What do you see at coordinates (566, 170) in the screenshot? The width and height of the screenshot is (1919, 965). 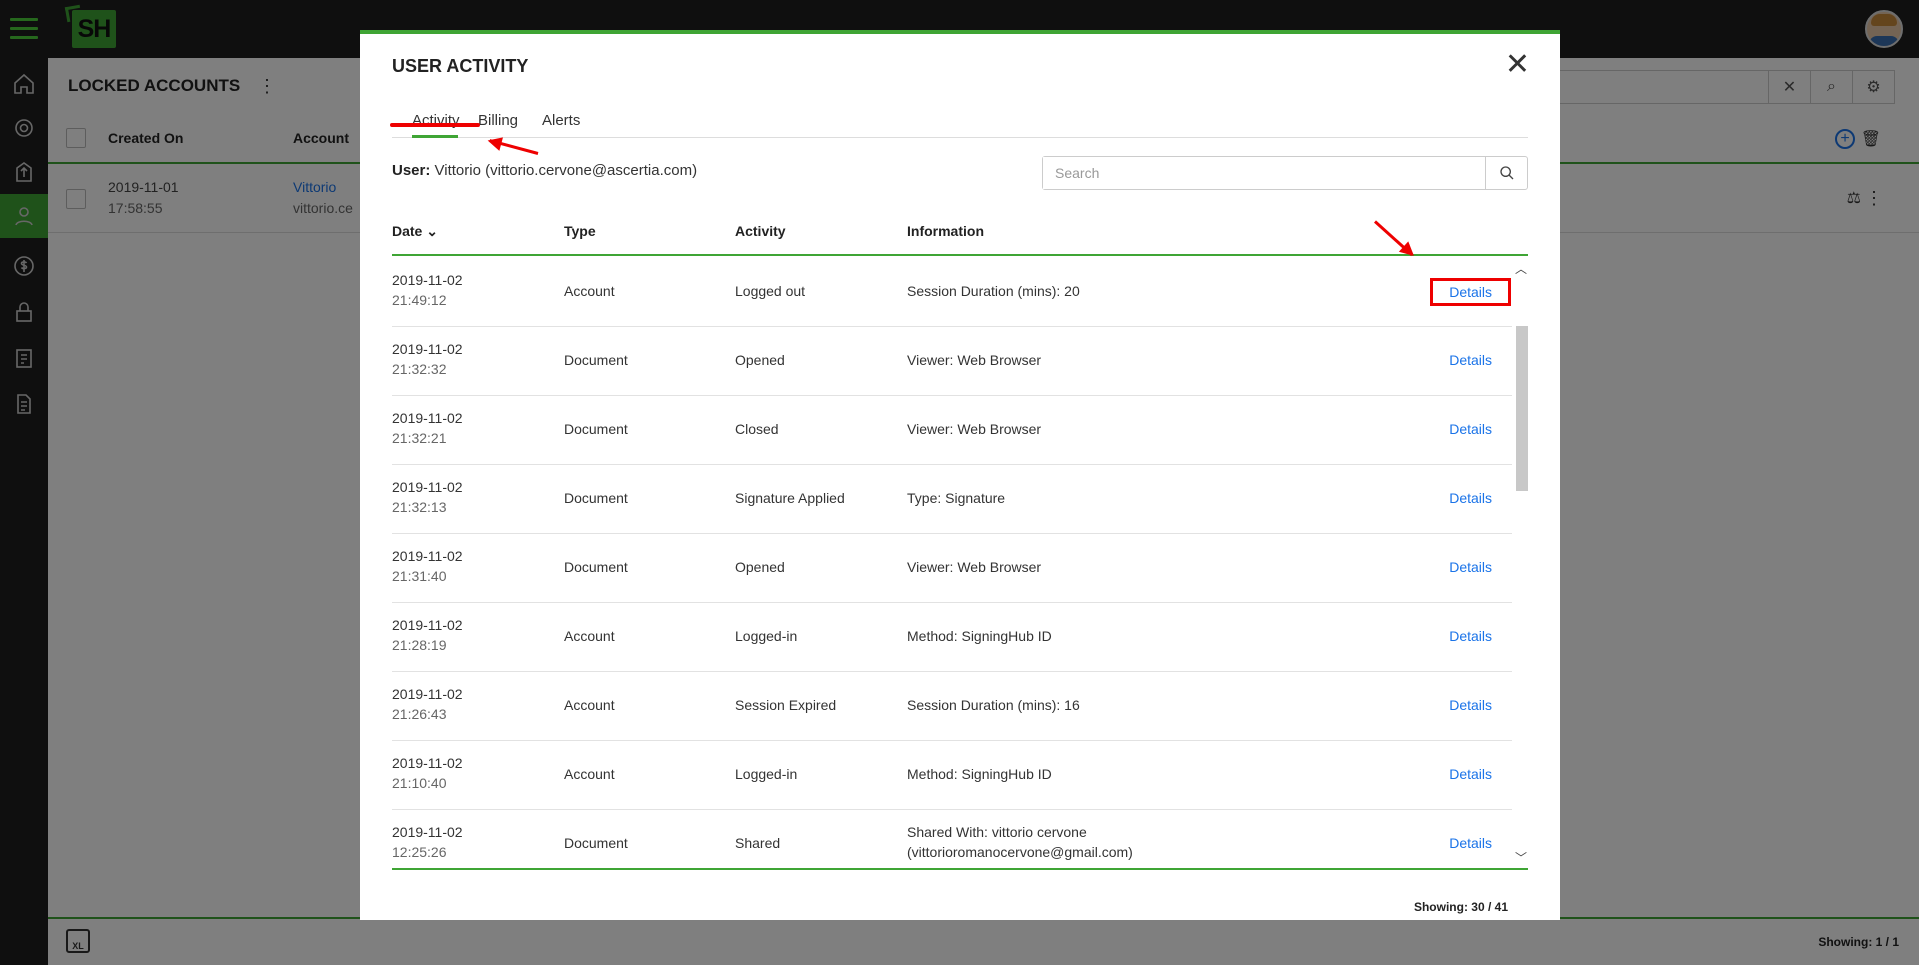 I see `user-value: Vittorio (vittorio.cervone@ascertia.com)` at bounding box center [566, 170].